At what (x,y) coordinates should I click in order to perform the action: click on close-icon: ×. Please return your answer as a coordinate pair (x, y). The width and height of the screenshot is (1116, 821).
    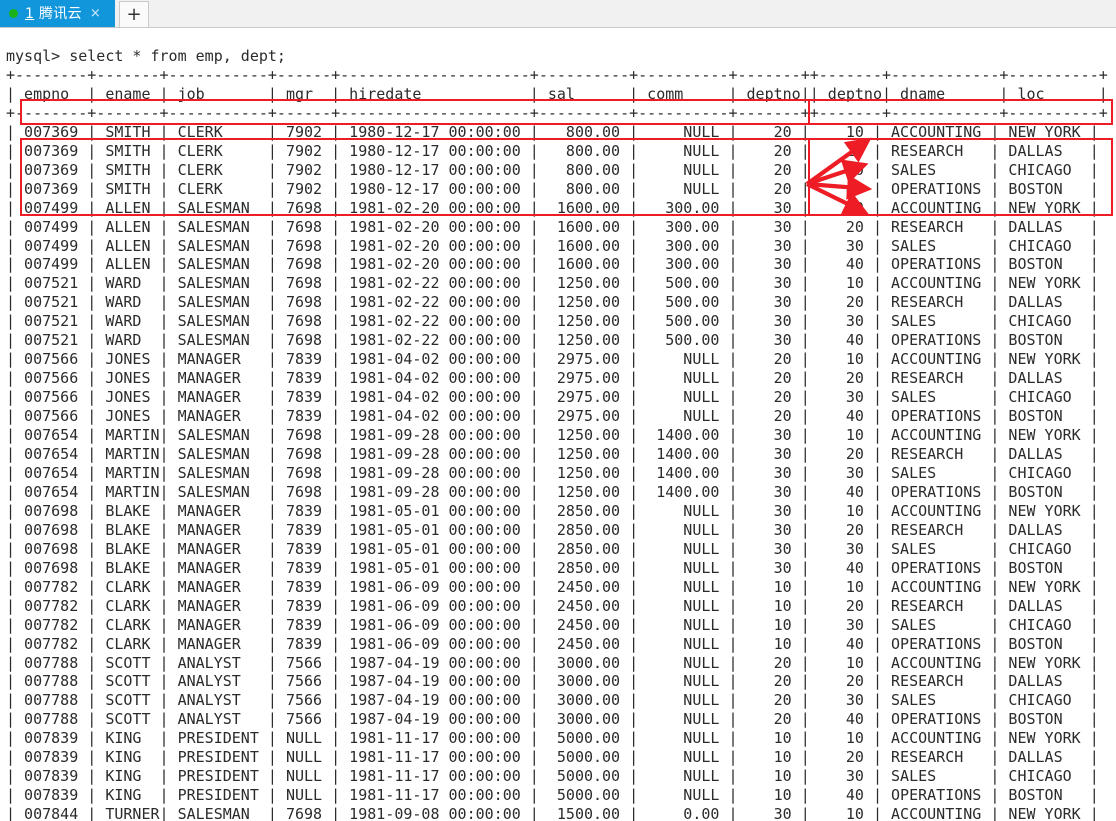
    Looking at the image, I should click on (95, 13).